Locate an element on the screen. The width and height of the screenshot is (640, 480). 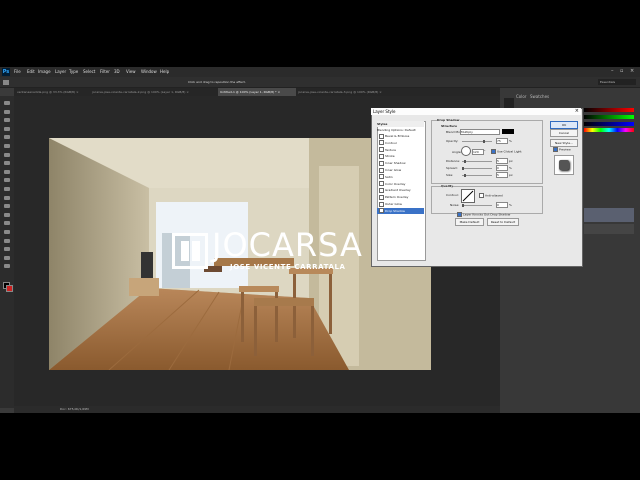
dialog-close-icon: × is located at coordinates (577, 111).